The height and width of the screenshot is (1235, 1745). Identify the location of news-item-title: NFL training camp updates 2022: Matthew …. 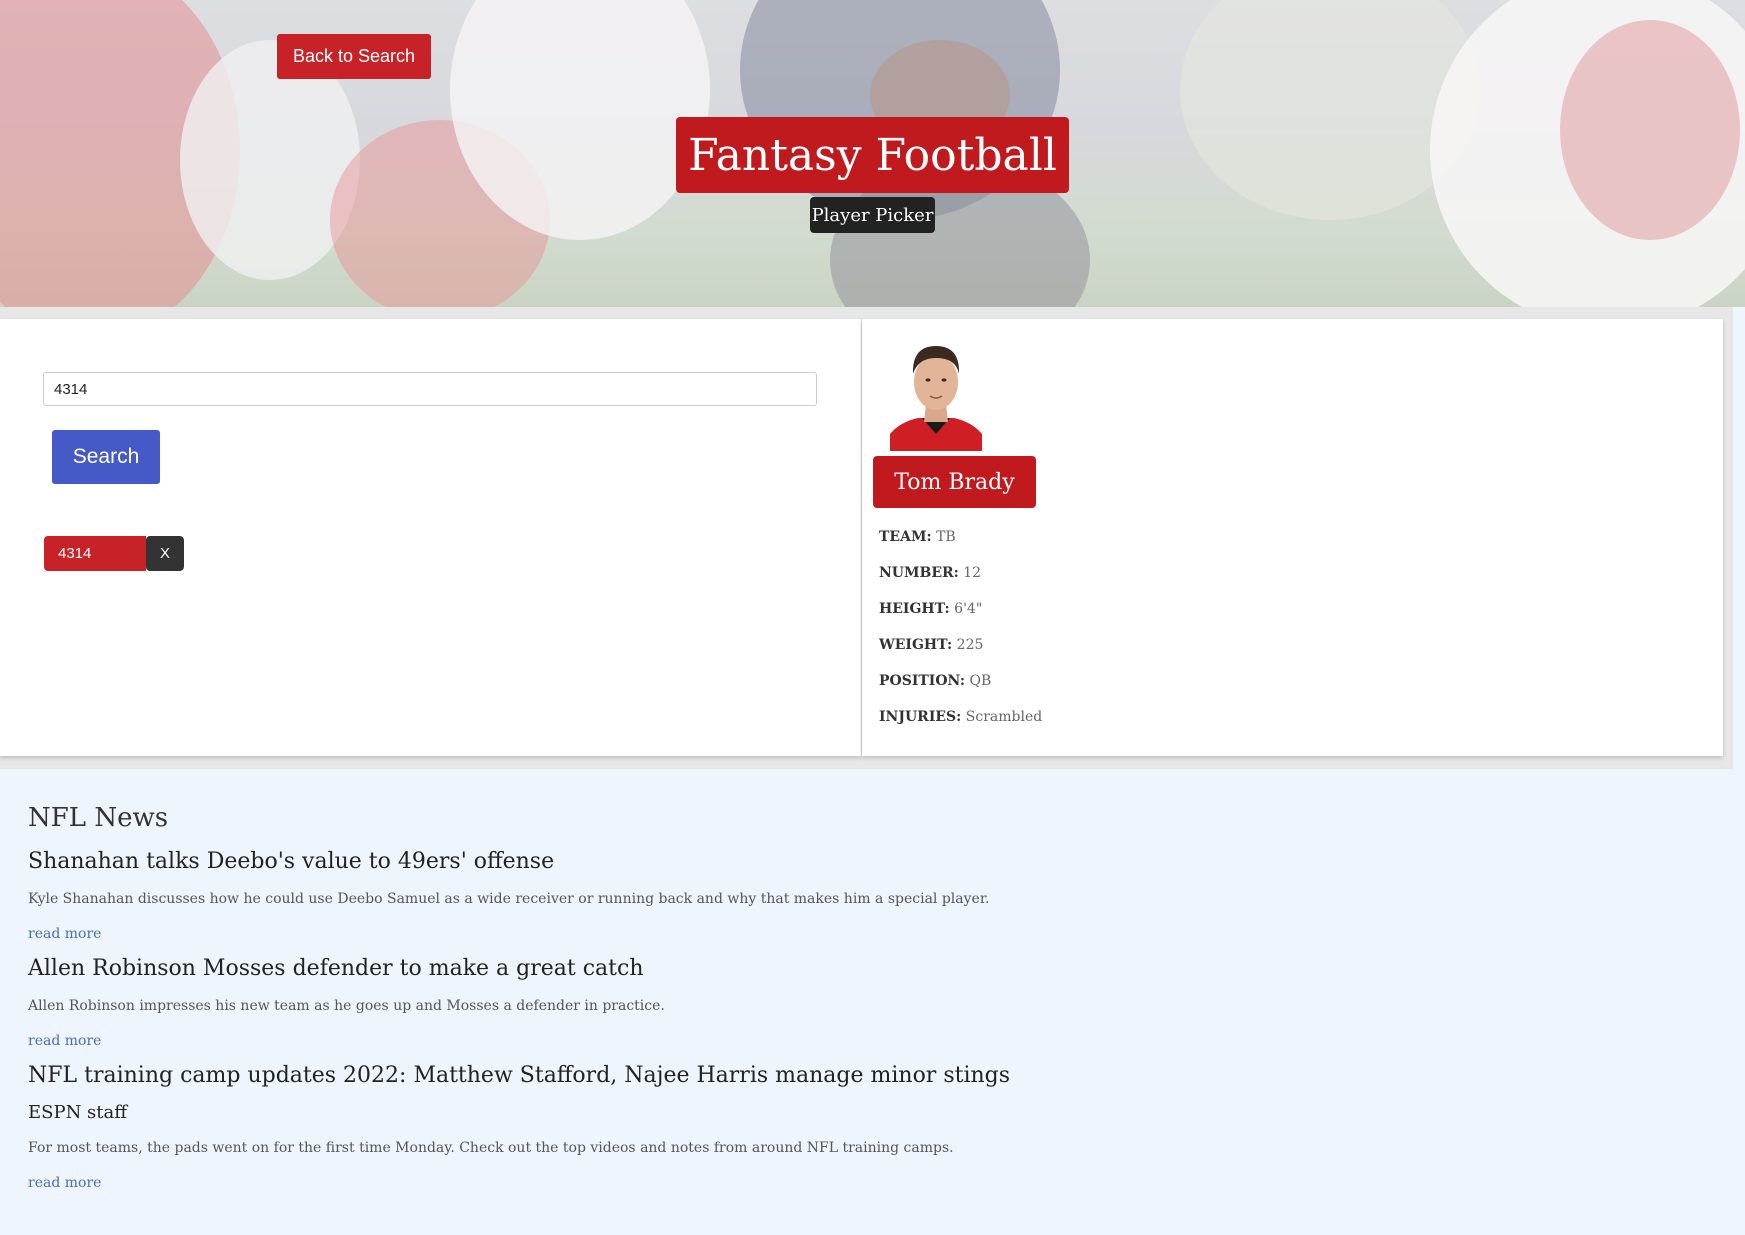
(519, 1075).